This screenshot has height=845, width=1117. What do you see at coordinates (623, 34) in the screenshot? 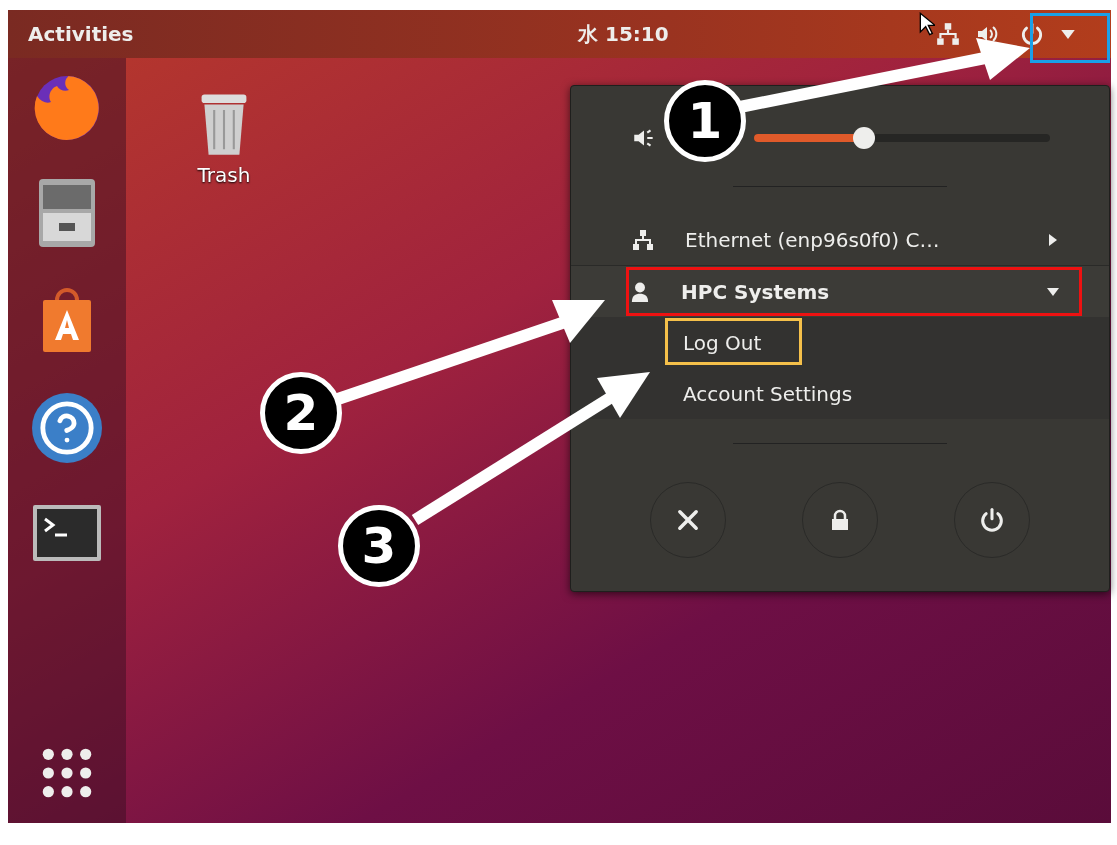
I see `clock: 水 15:10` at bounding box center [623, 34].